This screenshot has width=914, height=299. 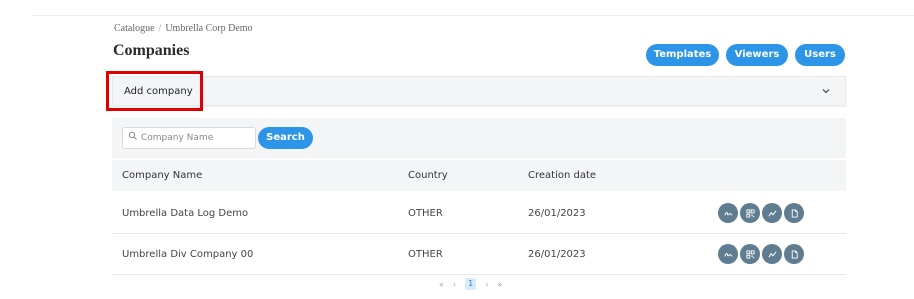 What do you see at coordinates (486, 284) in the screenshot?
I see `next-page-button: ›` at bounding box center [486, 284].